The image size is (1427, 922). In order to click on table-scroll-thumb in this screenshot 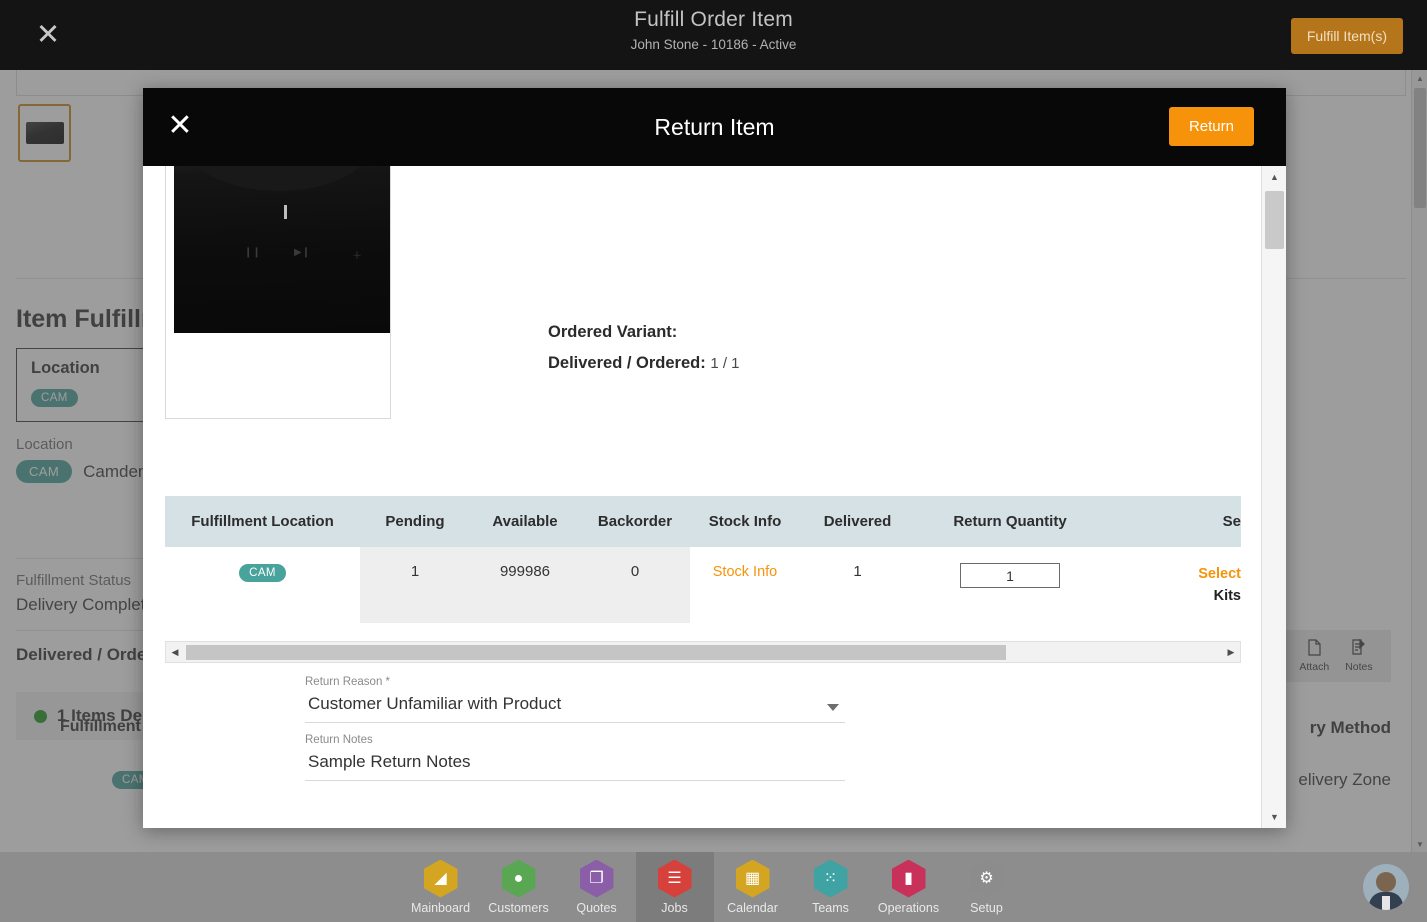, I will do `click(596, 652)`.